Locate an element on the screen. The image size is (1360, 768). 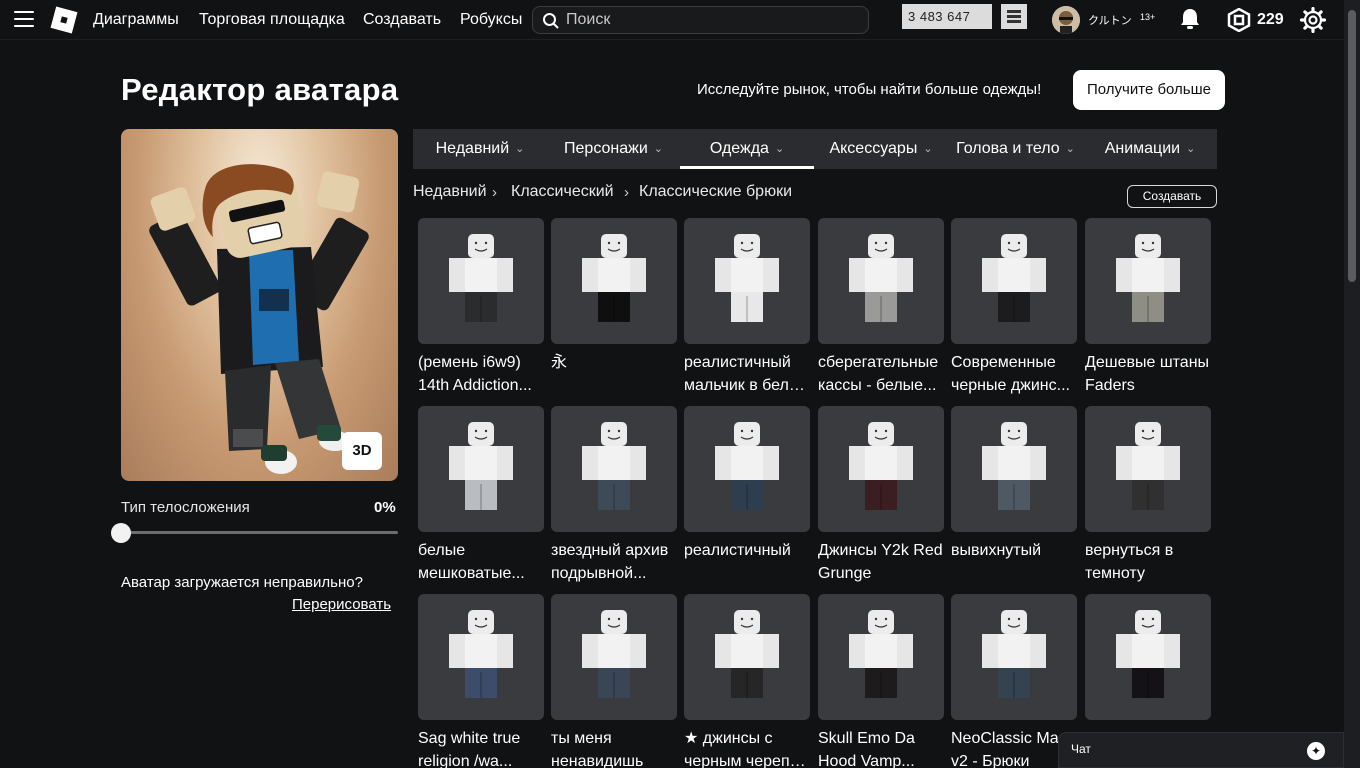
gear-icon is located at coordinates (1313, 20).